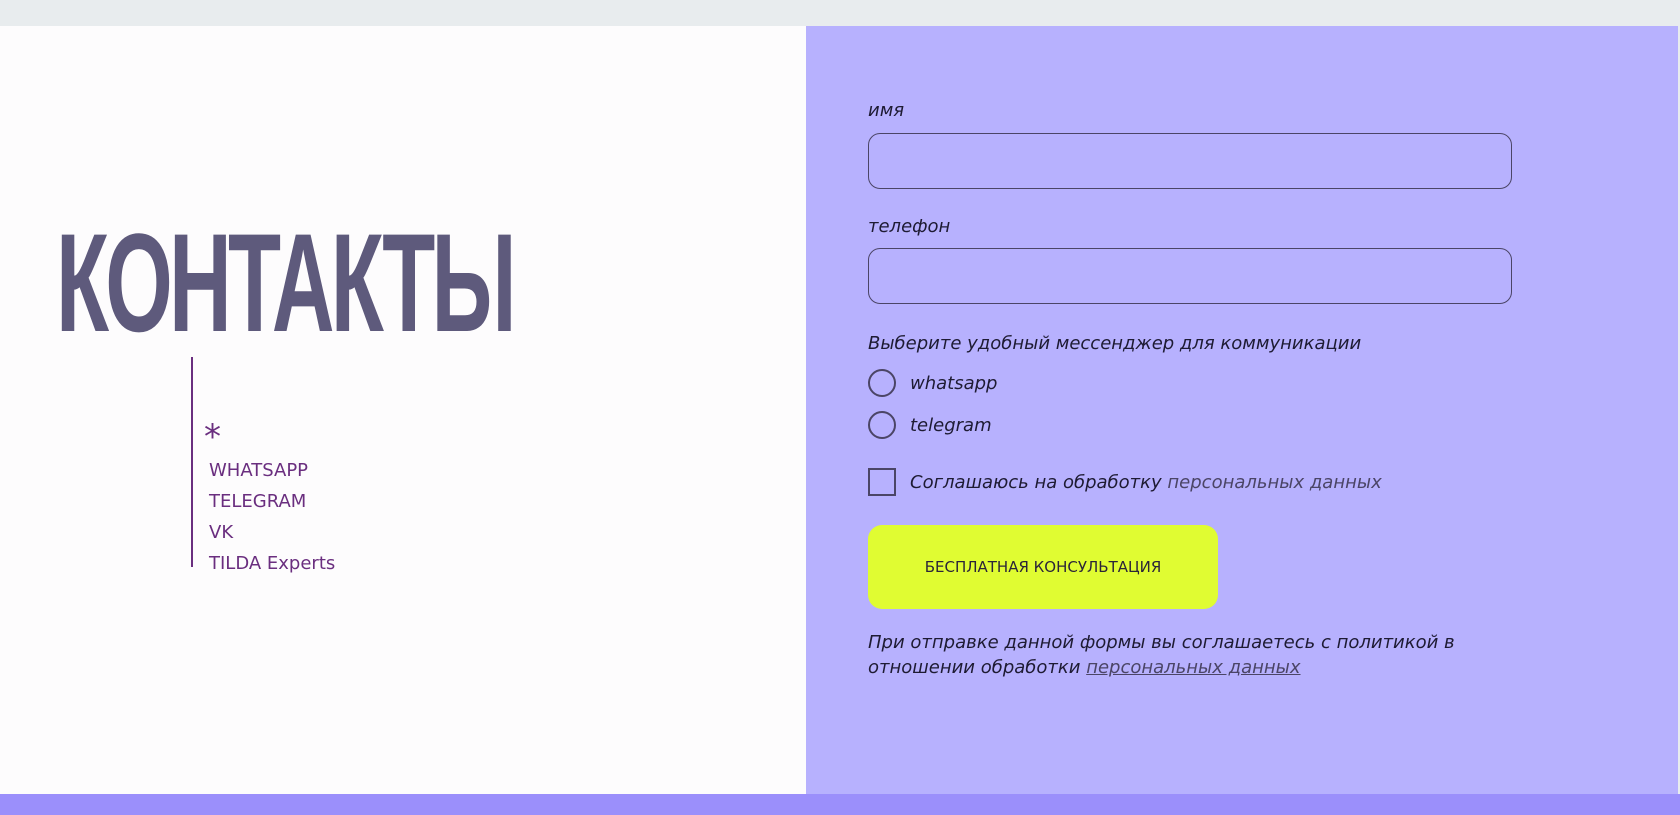 The height and width of the screenshot is (815, 1680). What do you see at coordinates (1036, 482) in the screenshot?
I see `consent-text: Соглашаюсь на обработку` at bounding box center [1036, 482].